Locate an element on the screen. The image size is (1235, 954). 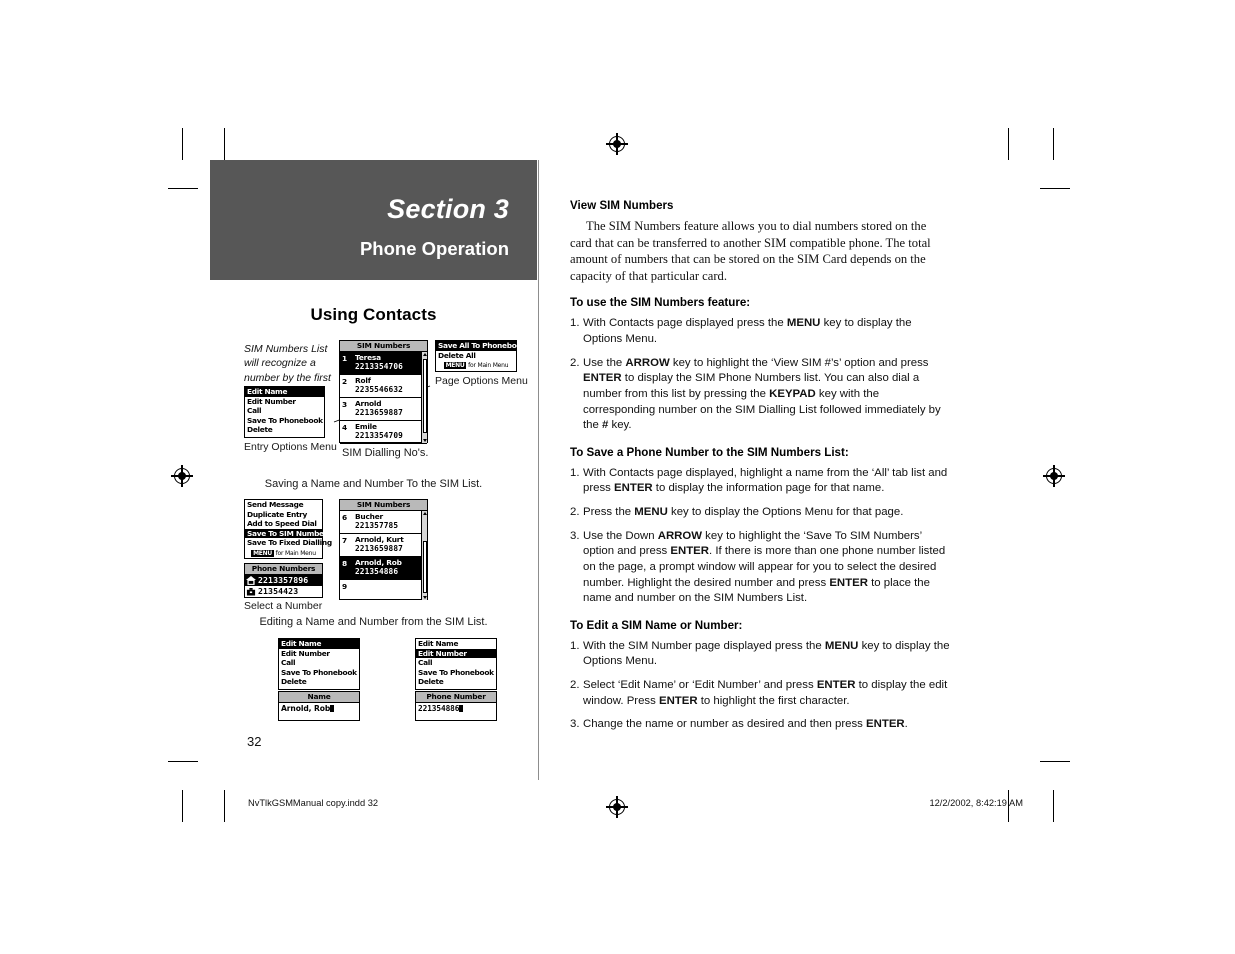
table-row: 1 Teresa 2213354706 is located at coordinates (383, 363).